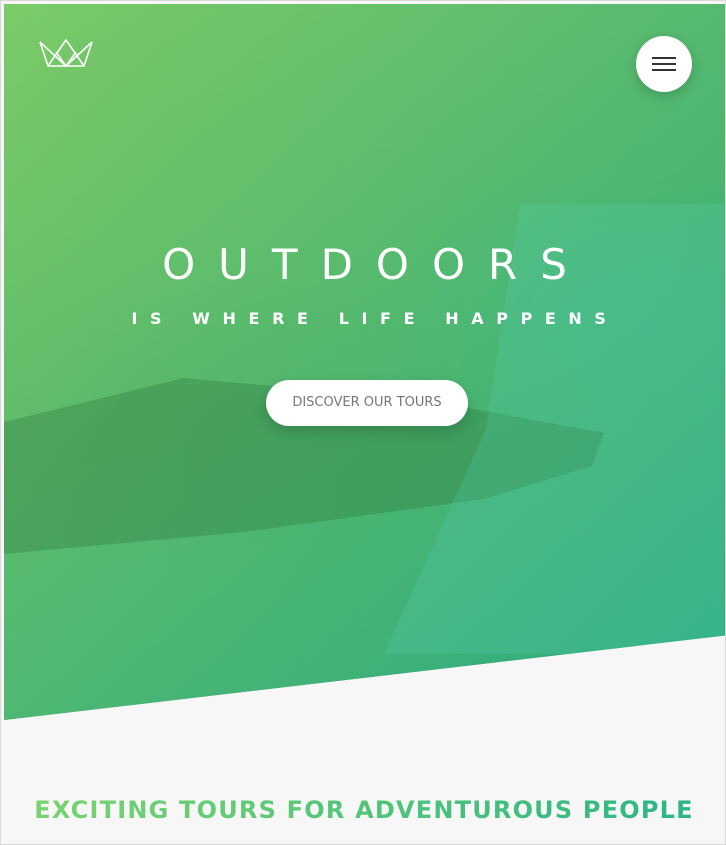 This screenshot has width=726, height=845. Describe the element at coordinates (376, 264) in the screenshot. I see `hero-title: OUTDOORS` at that location.